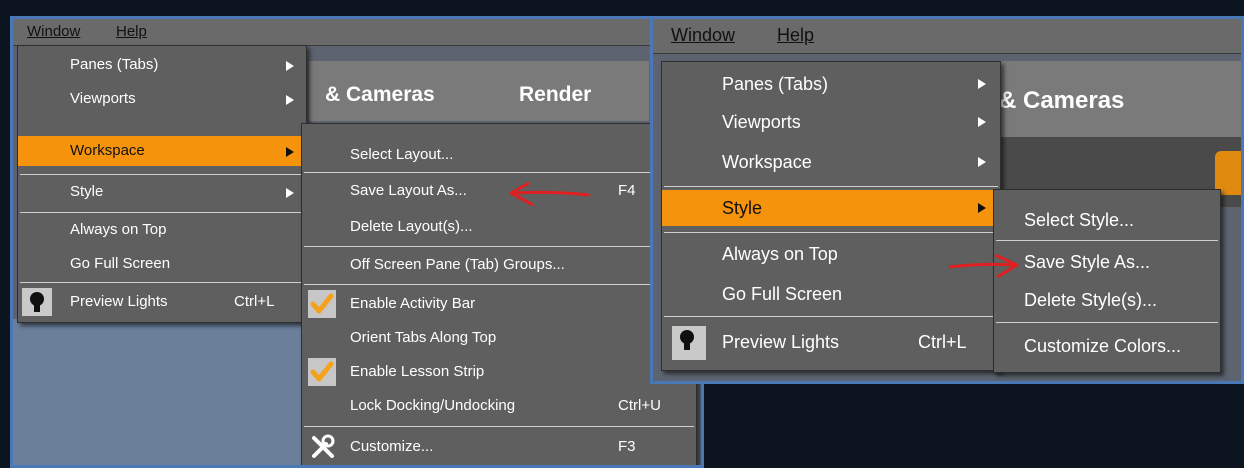 Image resolution: width=1244 pixels, height=468 pixels. I want to click on menu-item-shortcut: F4, so click(627, 190).